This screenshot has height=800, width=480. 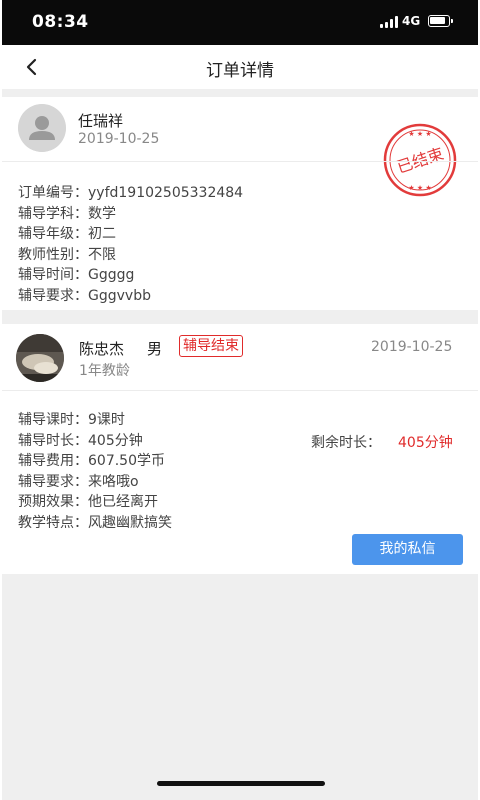 I want to click on tutor-gender: 男, so click(x=155, y=349).